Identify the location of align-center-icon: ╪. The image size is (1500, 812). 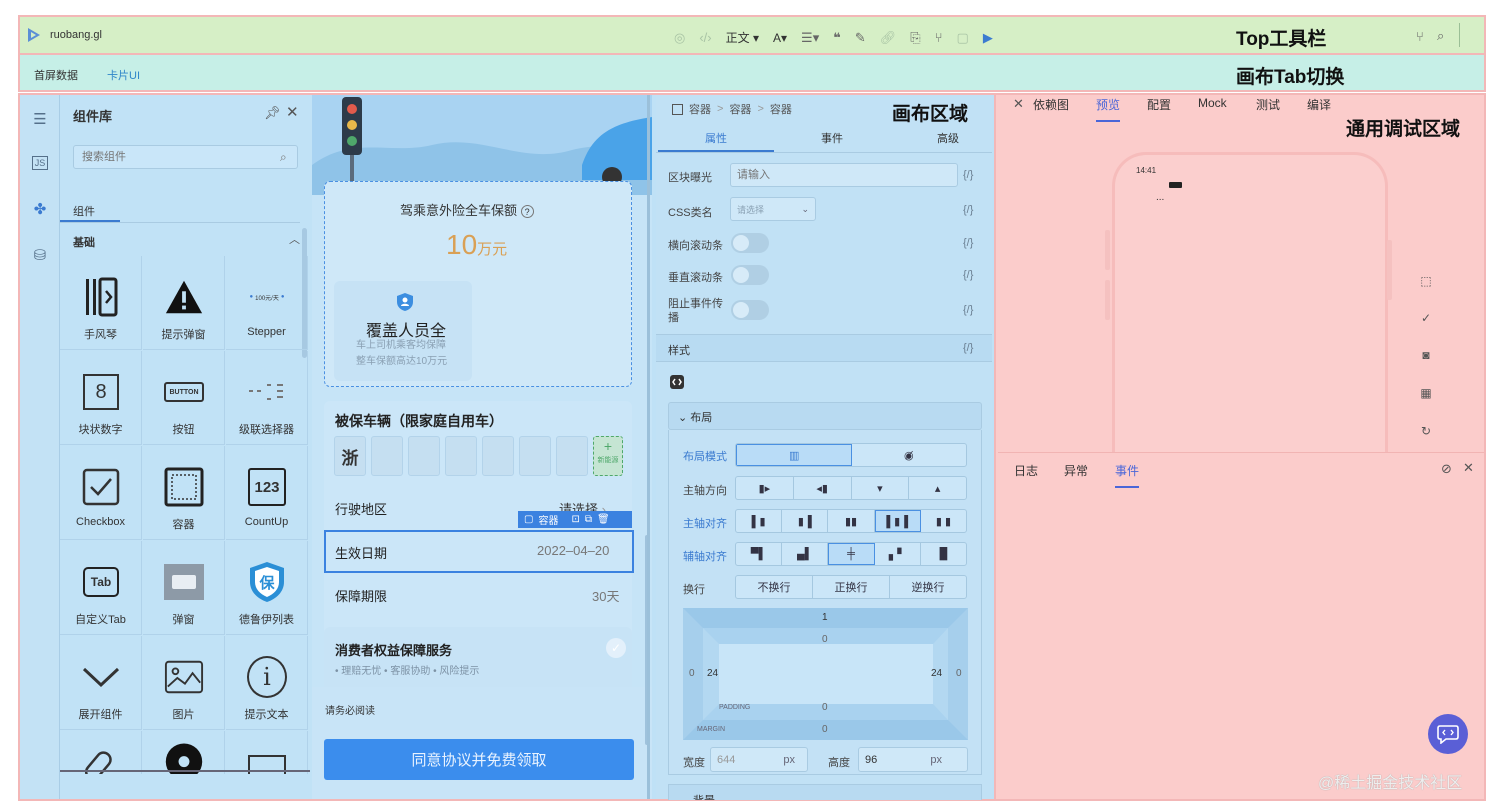
(851, 554).